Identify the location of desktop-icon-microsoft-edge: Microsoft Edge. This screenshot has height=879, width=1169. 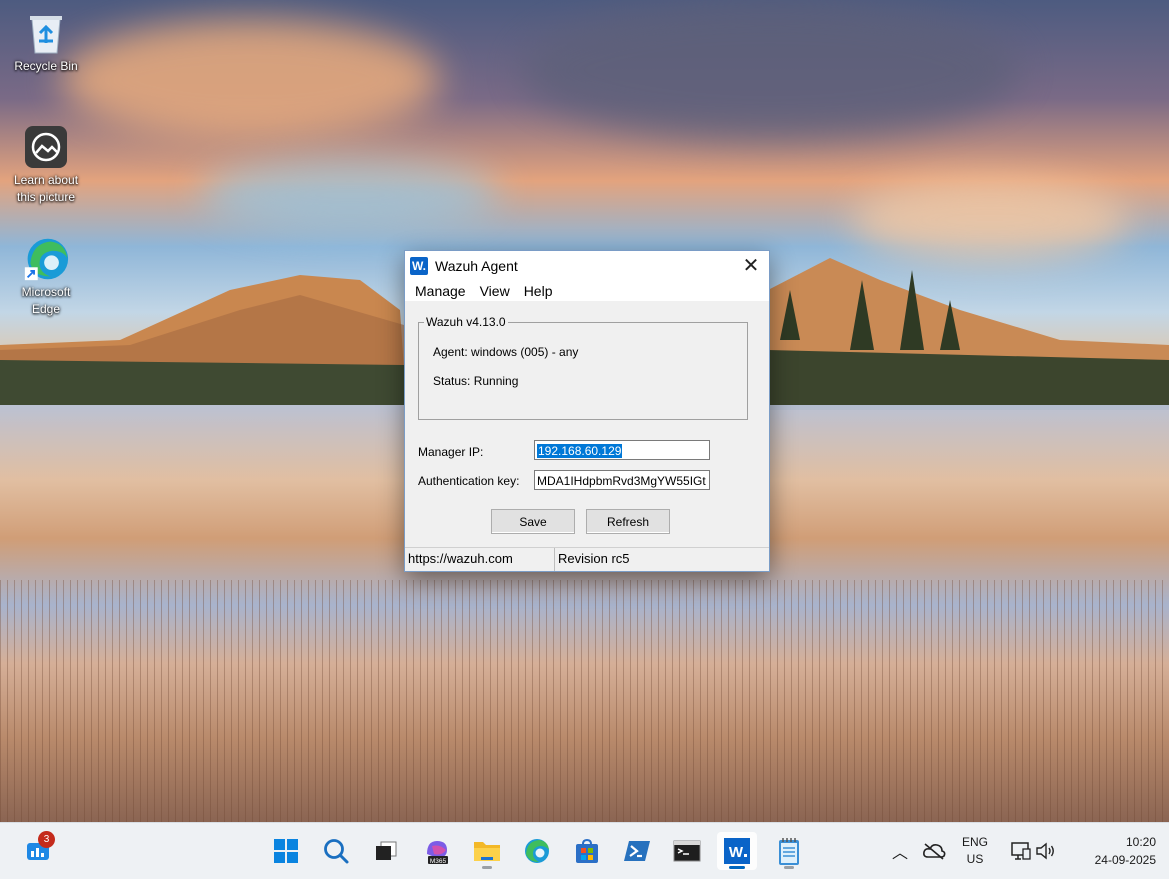
(46, 277).